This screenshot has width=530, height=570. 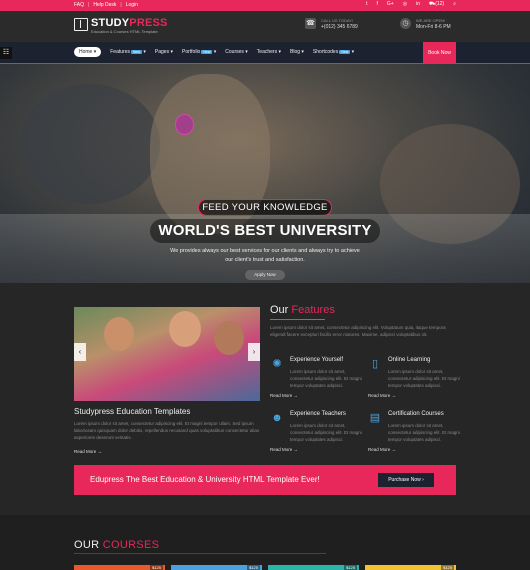 I want to click on hero-title: WORLD'S BEST UNIVERSITY, so click(x=265, y=231).